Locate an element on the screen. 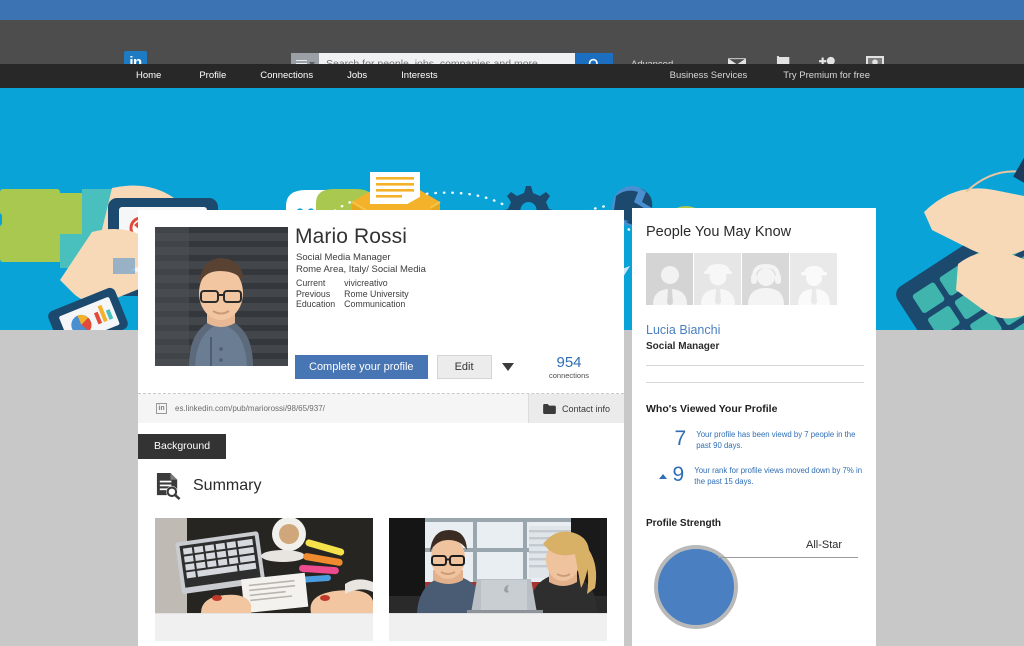 This screenshot has height=646, width=1024. connections-block: 954 connections is located at coordinates (569, 367).